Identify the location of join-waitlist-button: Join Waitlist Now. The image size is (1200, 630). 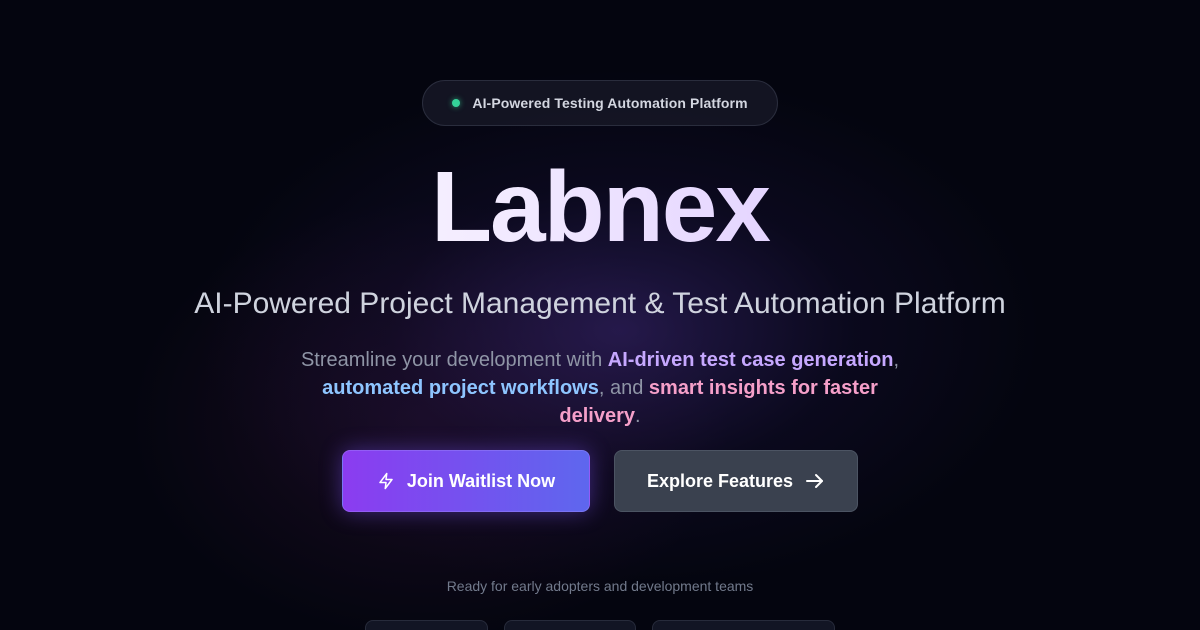
(466, 481).